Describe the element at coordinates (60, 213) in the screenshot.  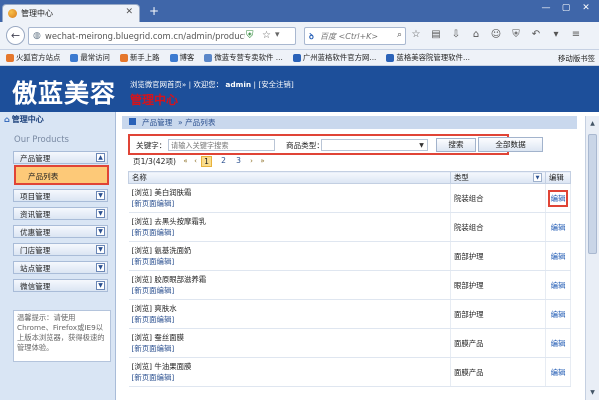
I see `sidebar-group-news: 资讯管理 ▼` at that location.